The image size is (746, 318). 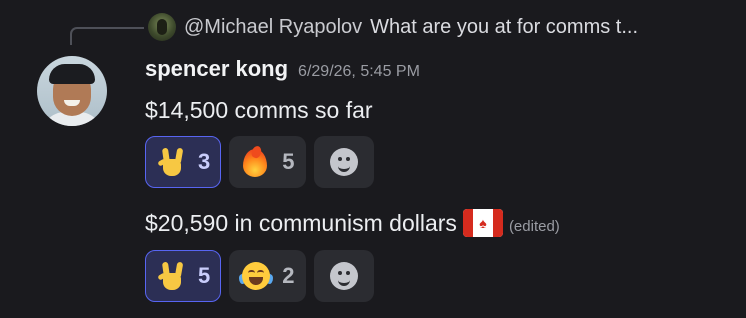 What do you see at coordinates (204, 161) in the screenshot?
I see `reaction-count: 3` at bounding box center [204, 161].